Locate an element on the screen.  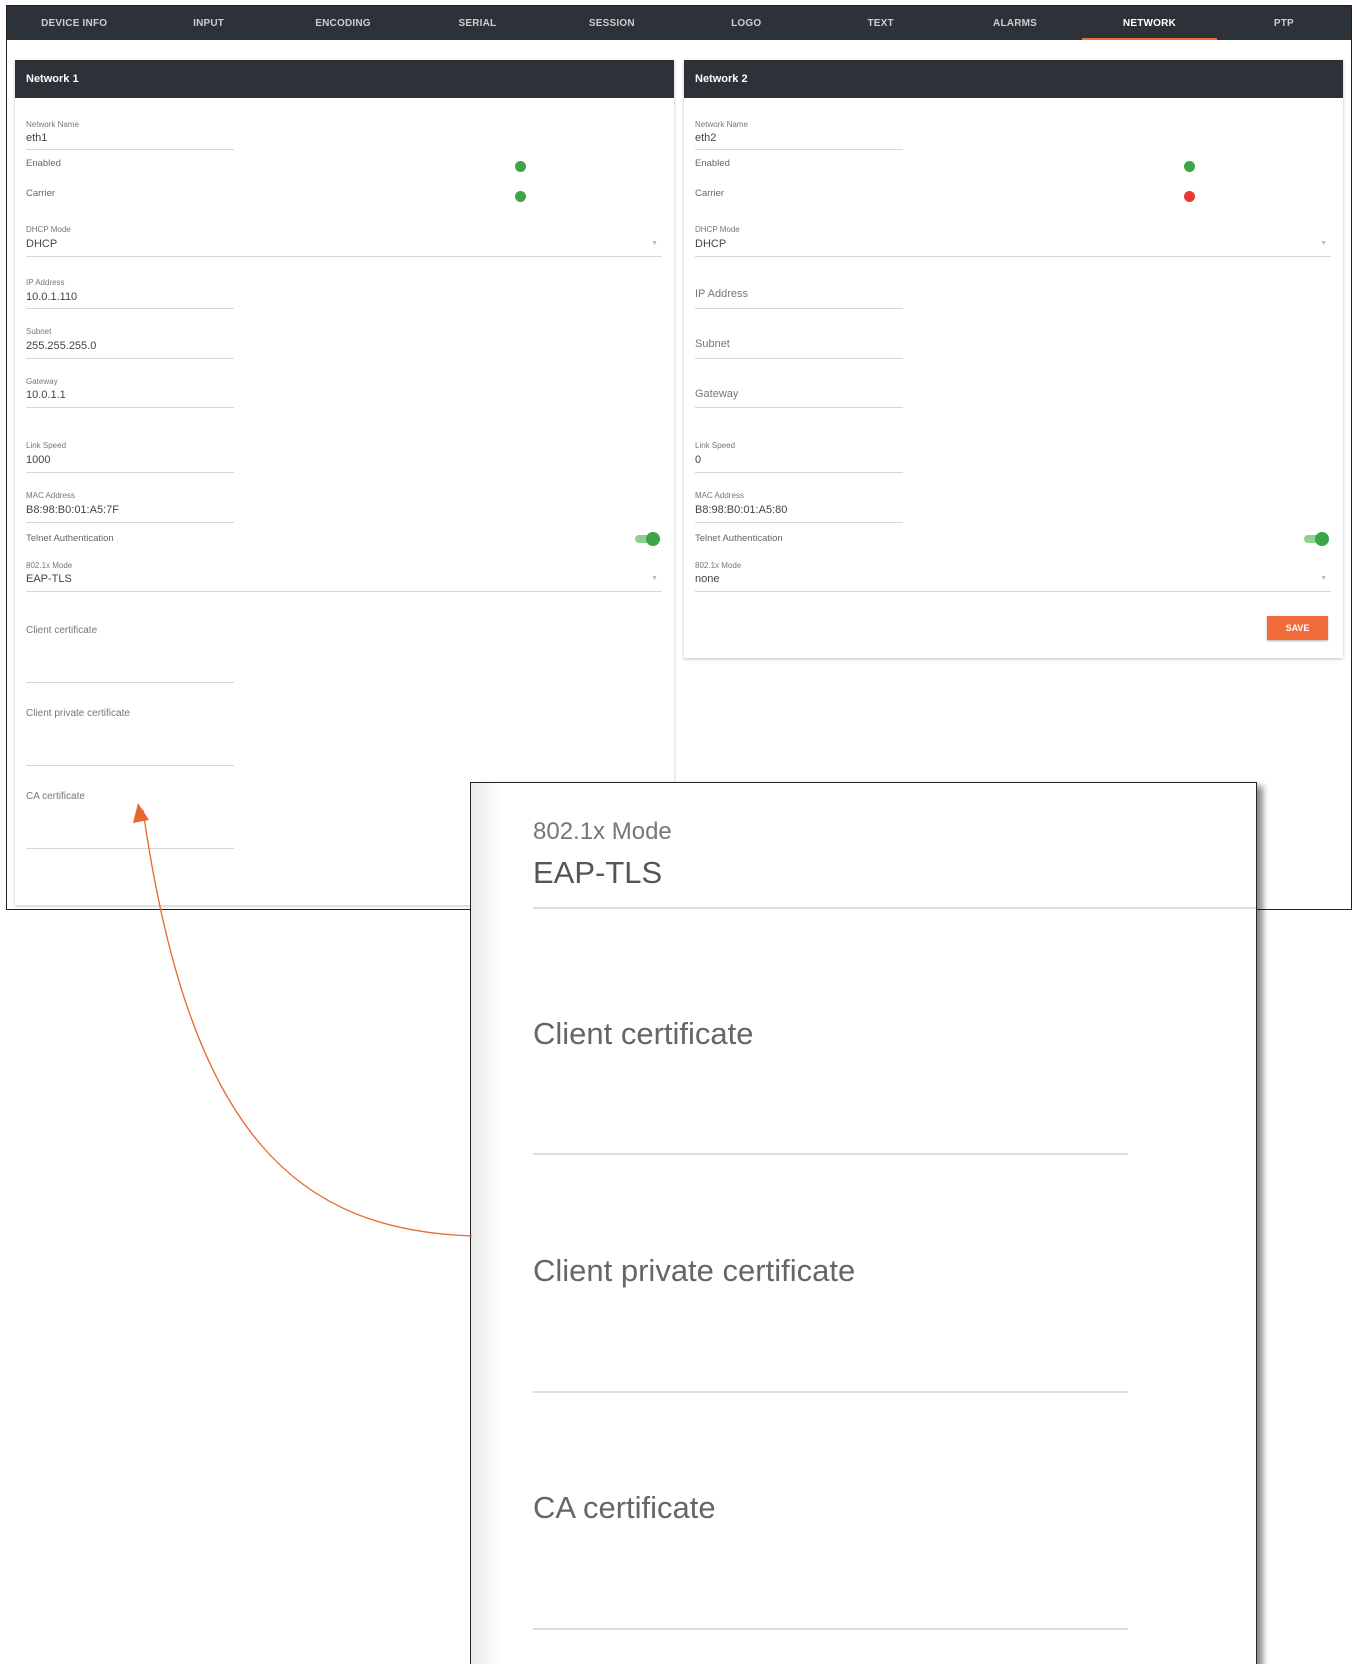
arrow-line is located at coordinates (307, 1023).